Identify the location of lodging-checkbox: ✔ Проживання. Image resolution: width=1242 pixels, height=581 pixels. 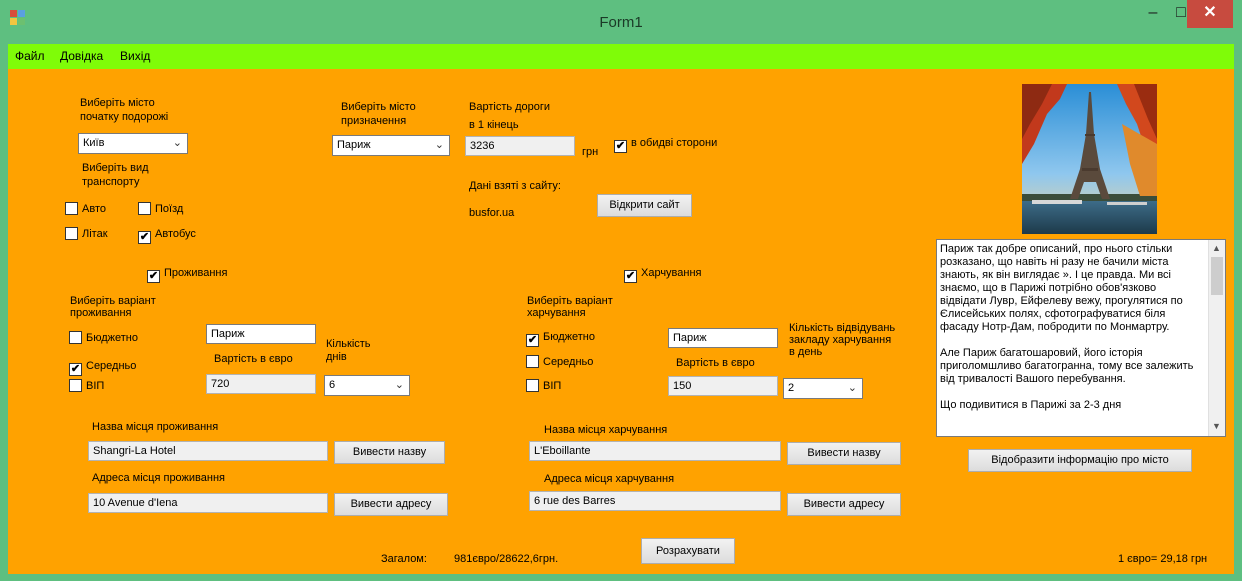
(187, 274).